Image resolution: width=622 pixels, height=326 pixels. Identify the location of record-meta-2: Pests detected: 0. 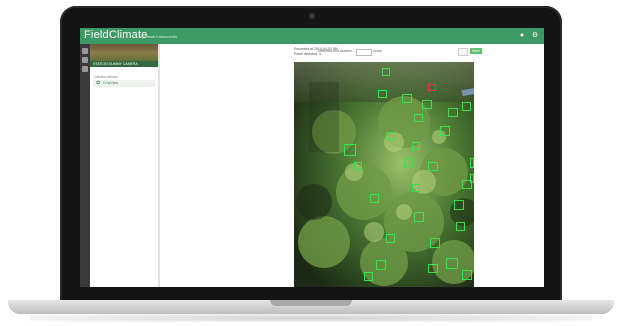
(308, 54).